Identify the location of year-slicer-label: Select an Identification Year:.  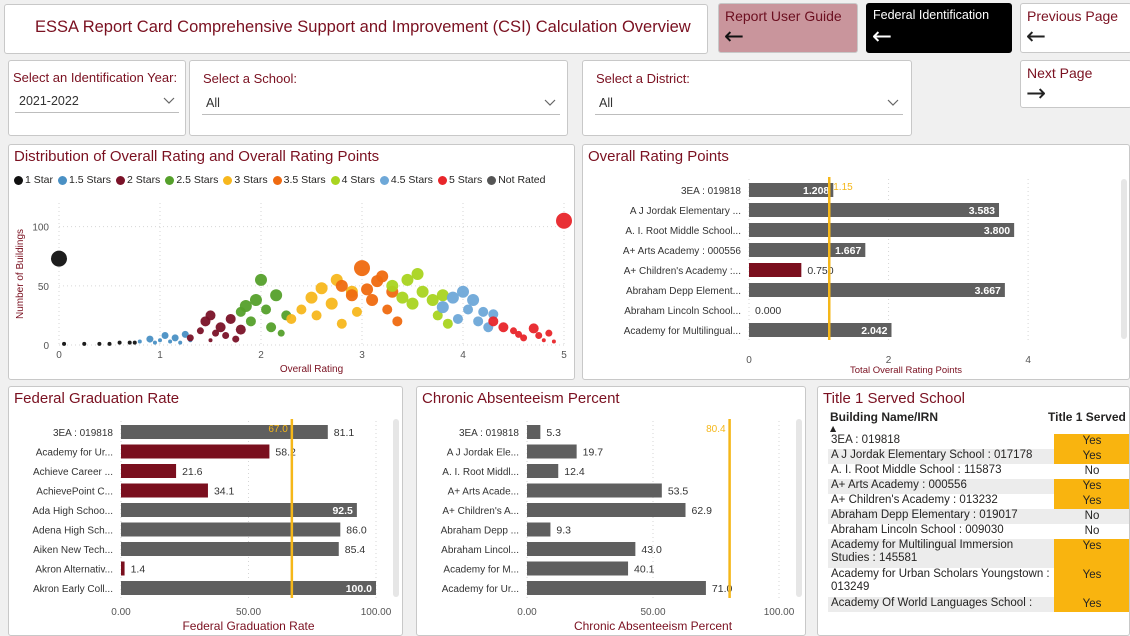
(95, 77).